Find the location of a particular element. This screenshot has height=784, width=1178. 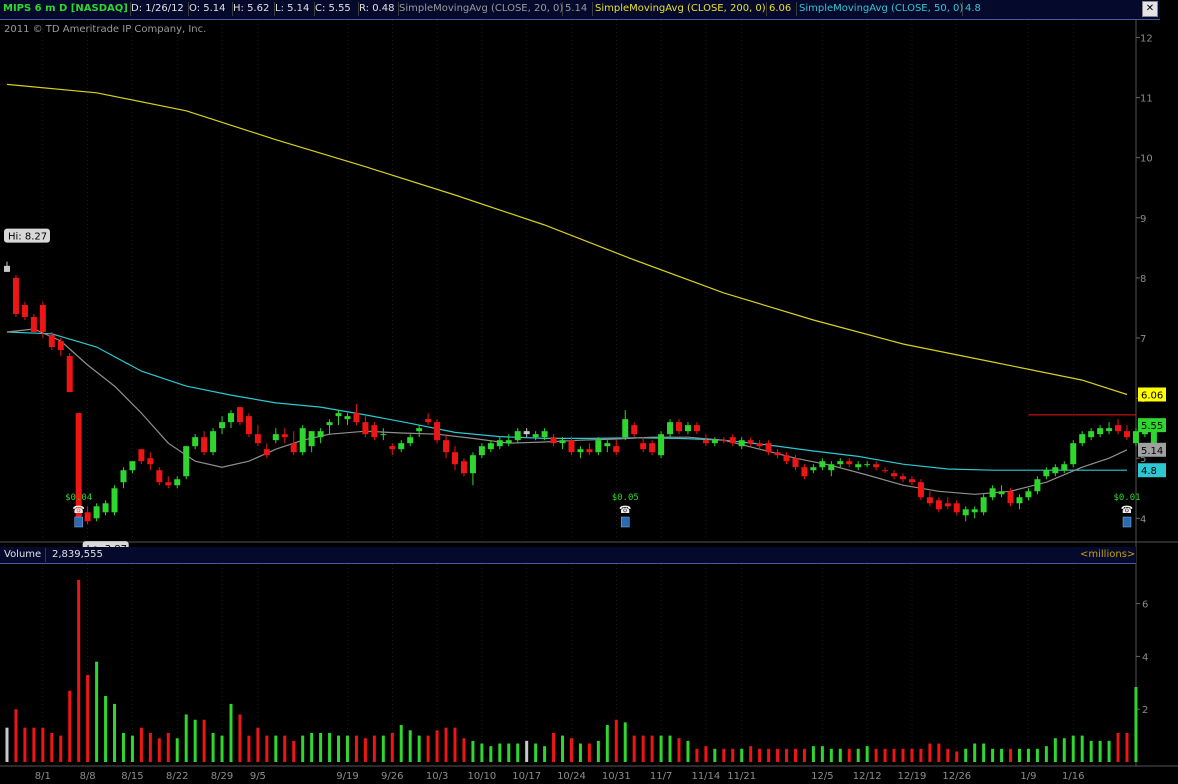

symbol-label: MIPS 6 m D [NASDAQ] is located at coordinates (65, 9).